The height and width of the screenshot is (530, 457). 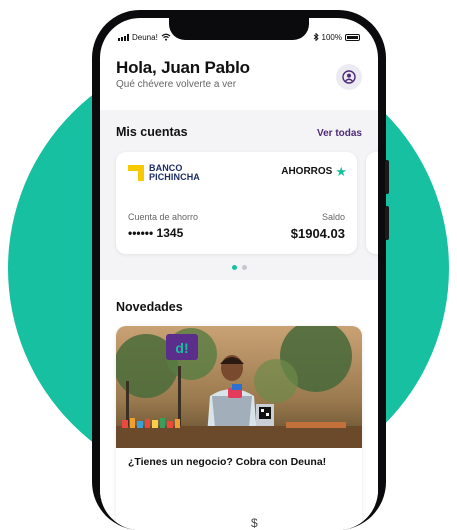 I want to click on see-all-accounts-link: Ver todas, so click(x=339, y=133).